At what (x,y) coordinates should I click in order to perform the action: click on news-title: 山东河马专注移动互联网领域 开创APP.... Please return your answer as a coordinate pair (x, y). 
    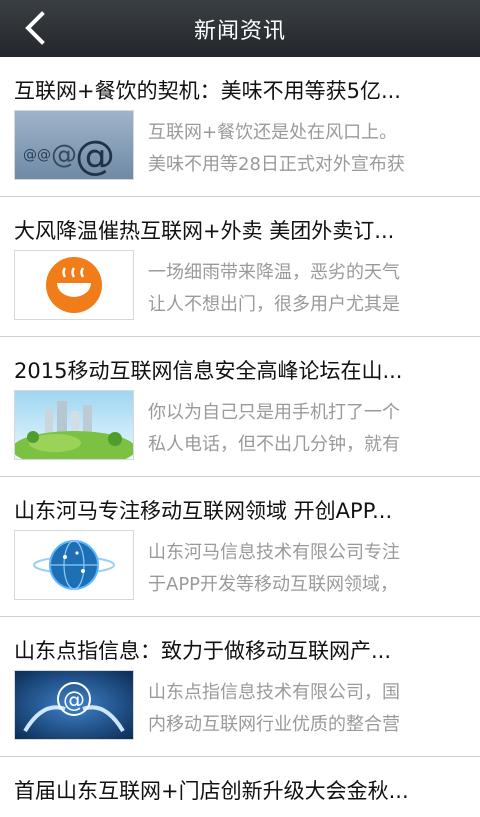
    Looking at the image, I should click on (203, 511).